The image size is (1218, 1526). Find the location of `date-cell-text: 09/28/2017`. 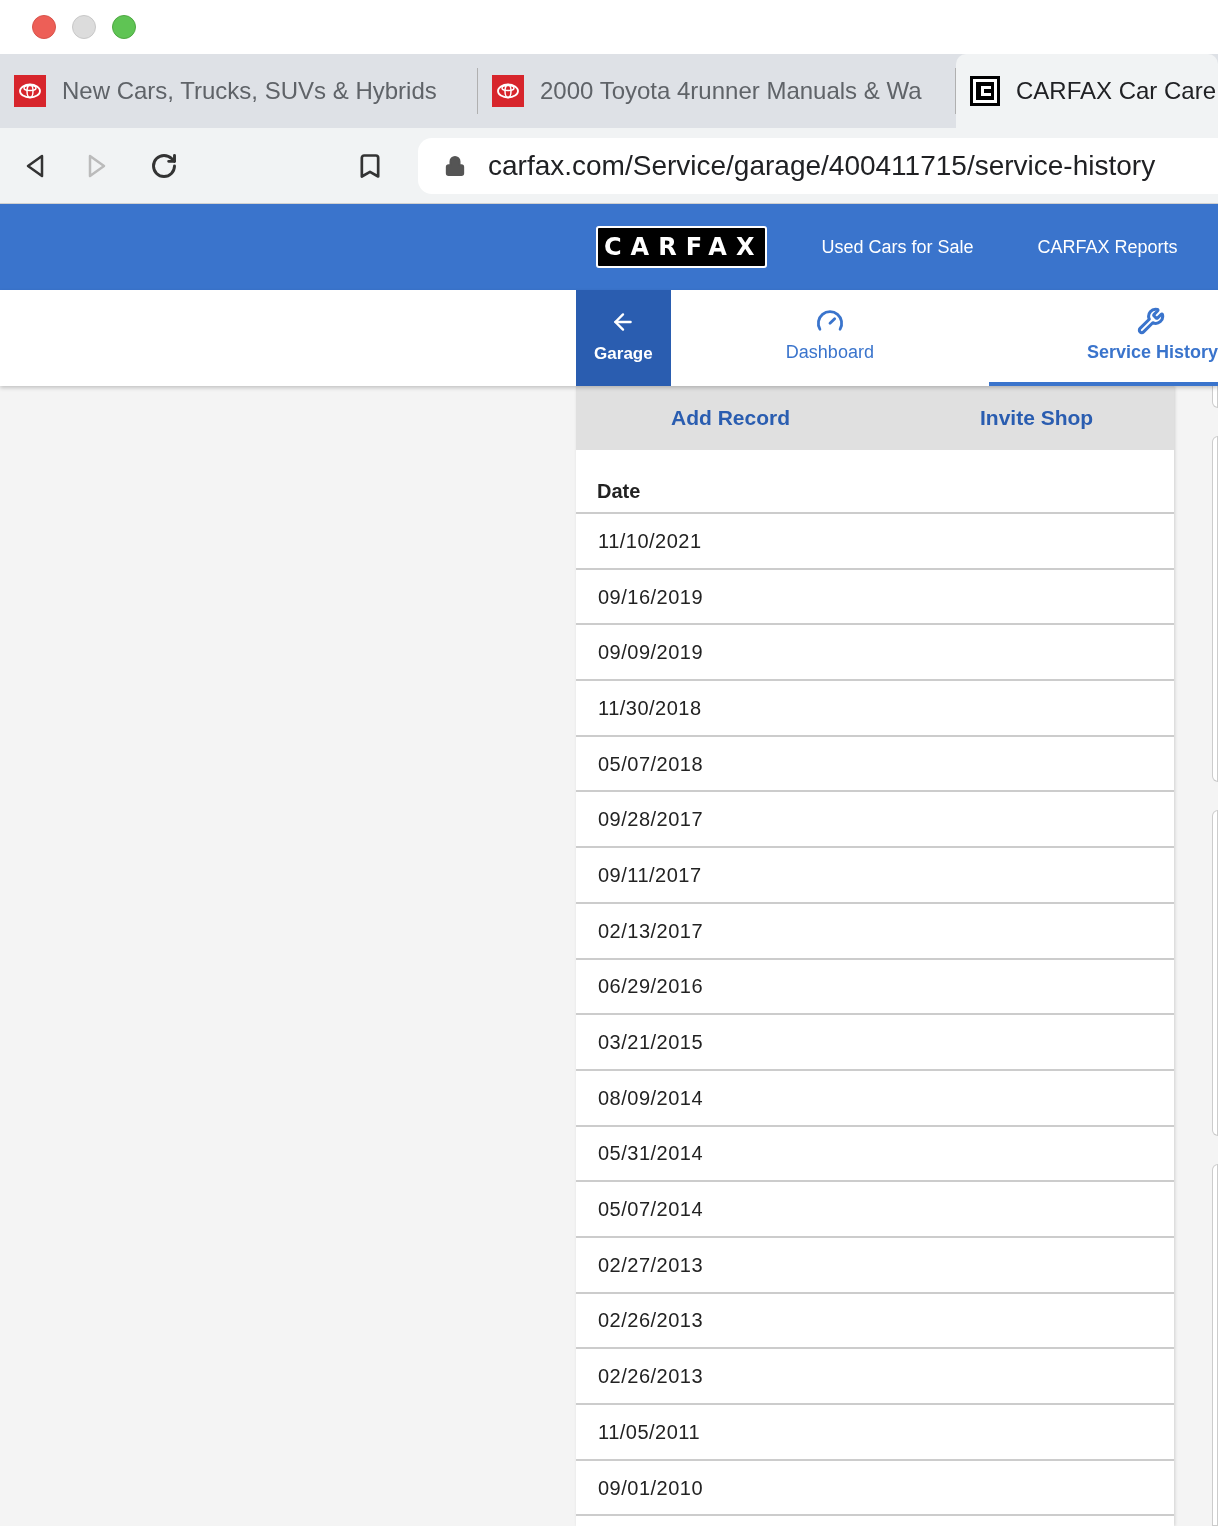

date-cell-text: 09/28/2017 is located at coordinates (651, 820).